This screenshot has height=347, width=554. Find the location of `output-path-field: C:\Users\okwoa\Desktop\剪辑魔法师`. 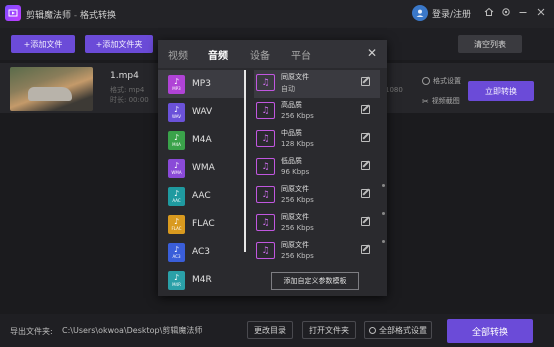

output-path-field: C:\Users\okwoa\Desktop\剪辑魔法师 is located at coordinates (146, 330).